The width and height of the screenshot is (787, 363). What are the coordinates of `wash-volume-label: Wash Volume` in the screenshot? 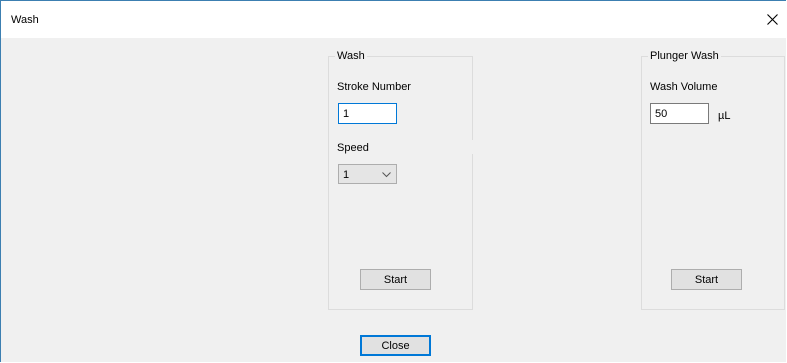 It's located at (684, 87).